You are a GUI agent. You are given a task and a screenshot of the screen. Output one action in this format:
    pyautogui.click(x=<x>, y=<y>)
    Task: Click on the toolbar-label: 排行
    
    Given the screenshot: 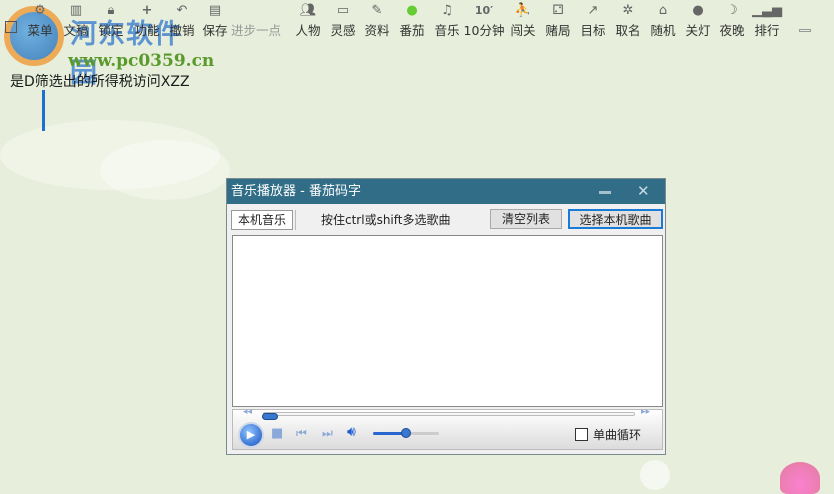 What is the action you would take?
    pyautogui.click(x=767, y=30)
    